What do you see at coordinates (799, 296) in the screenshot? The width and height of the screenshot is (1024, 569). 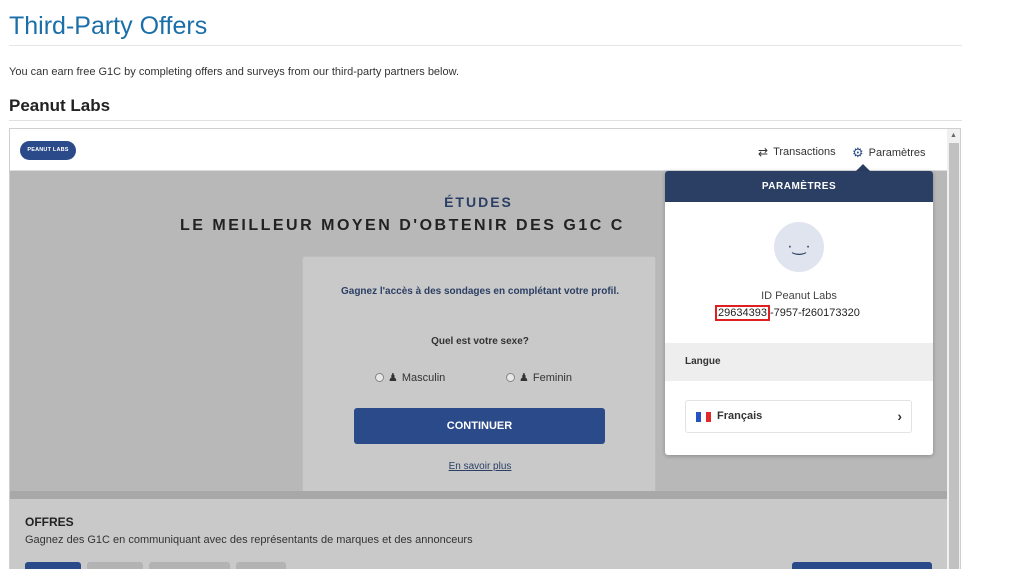 I see `peanut-id-label: ID Peanut Labs` at bounding box center [799, 296].